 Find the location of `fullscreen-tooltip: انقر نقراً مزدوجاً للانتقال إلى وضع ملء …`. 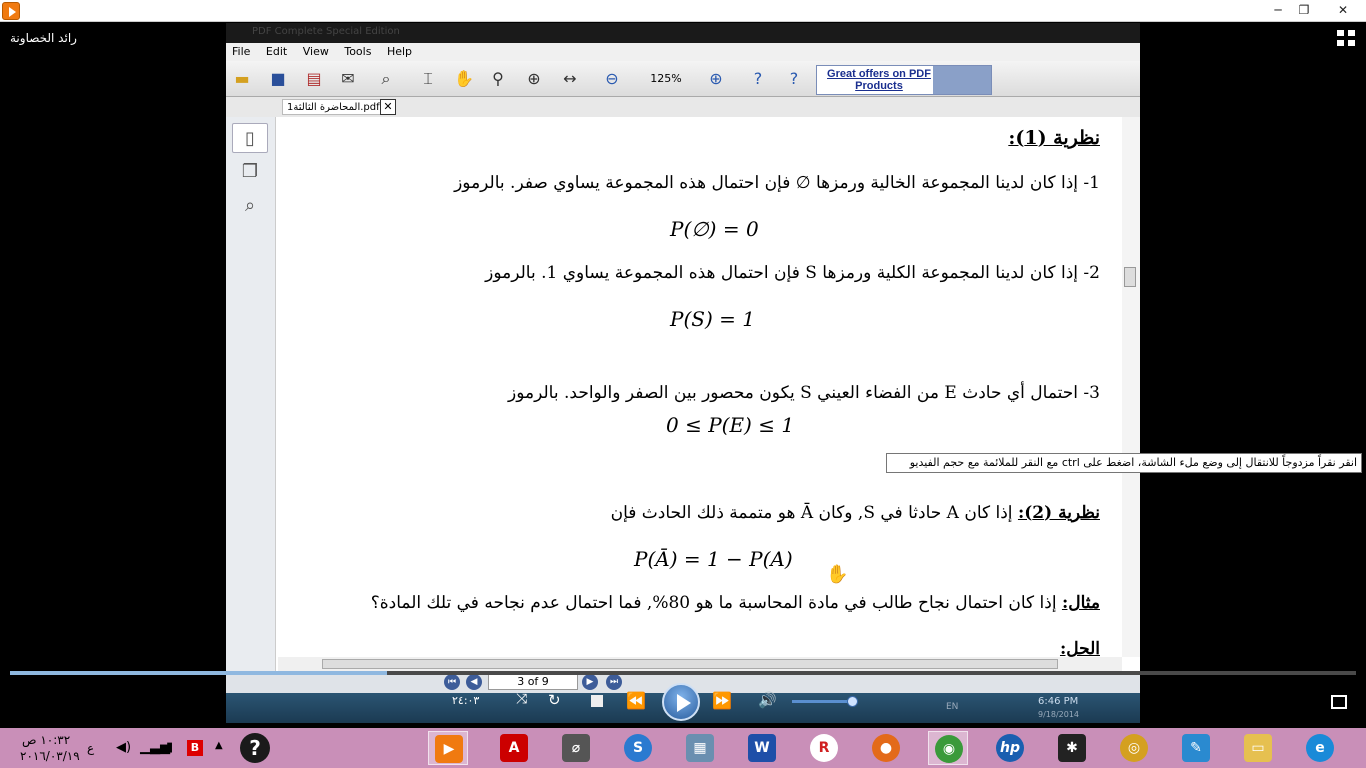

fullscreen-tooltip: انقر نقراً مزدوجاً للانتقال إلى وضع ملء … is located at coordinates (1124, 463).